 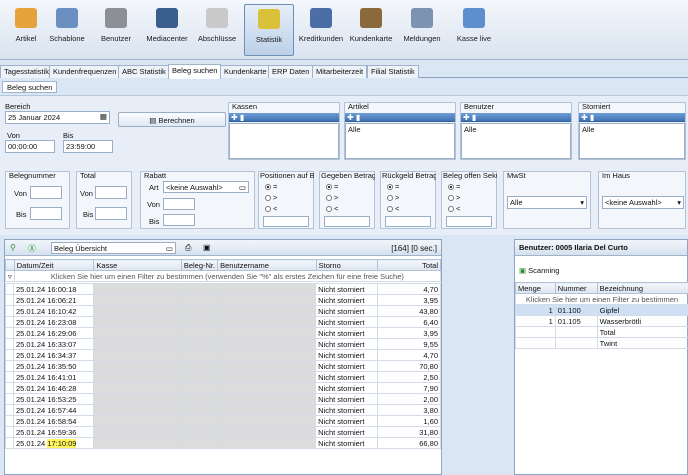 I want to click on table-row: 25.01.24 16:29:06 Nicht storniert 3,95, so click(x=223, y=333).